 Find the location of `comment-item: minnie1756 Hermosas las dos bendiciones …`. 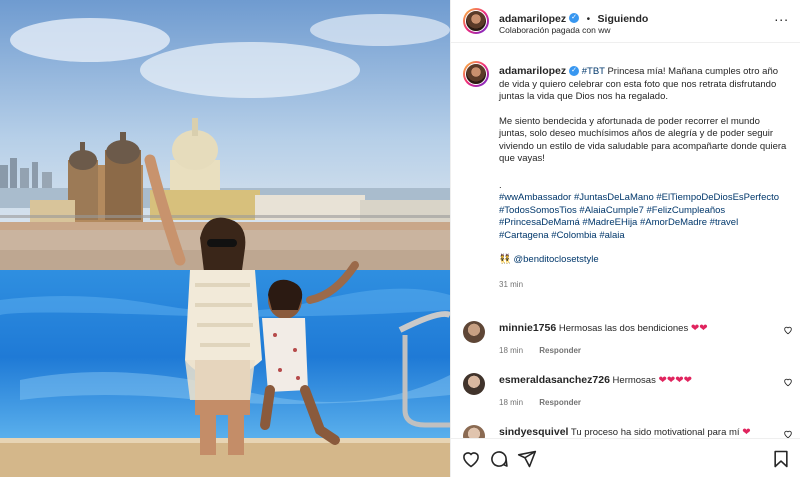

comment-item: minnie1756 Hermosas las dos bendiciones … is located at coordinates (634, 328).